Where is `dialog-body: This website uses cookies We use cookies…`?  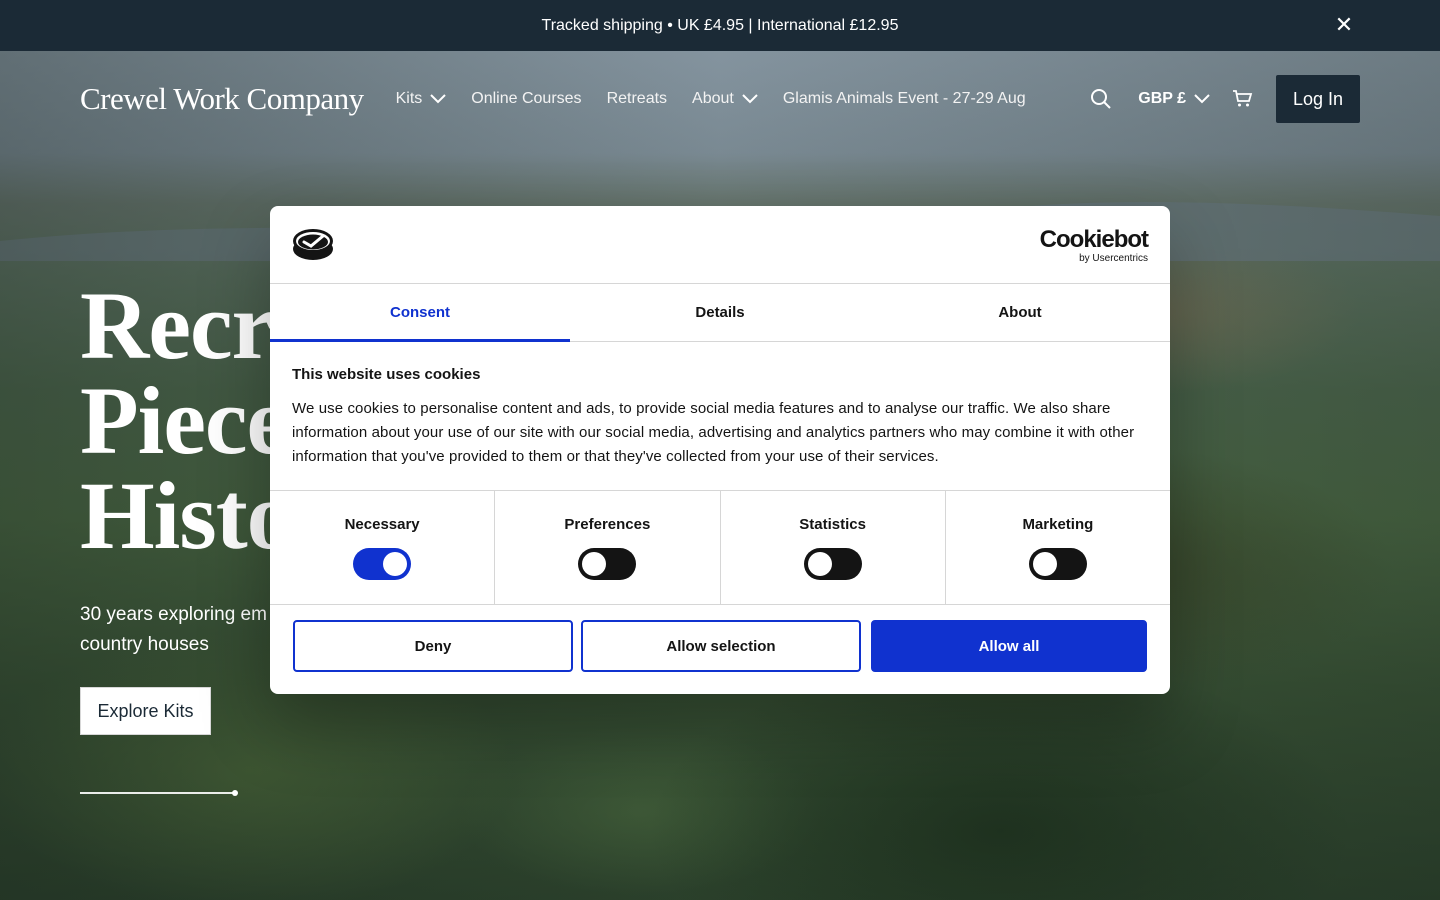
dialog-body: This website uses cookies We use cookies… is located at coordinates (720, 416).